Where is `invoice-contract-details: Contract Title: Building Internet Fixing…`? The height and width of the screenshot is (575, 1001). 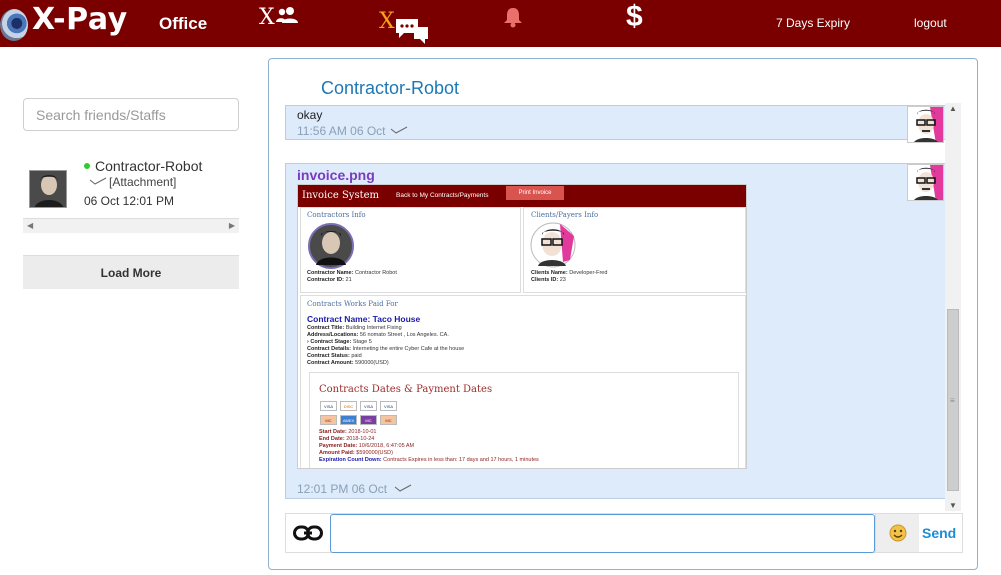 invoice-contract-details: Contract Title: Building Internet Fixing… is located at coordinates (386, 345).